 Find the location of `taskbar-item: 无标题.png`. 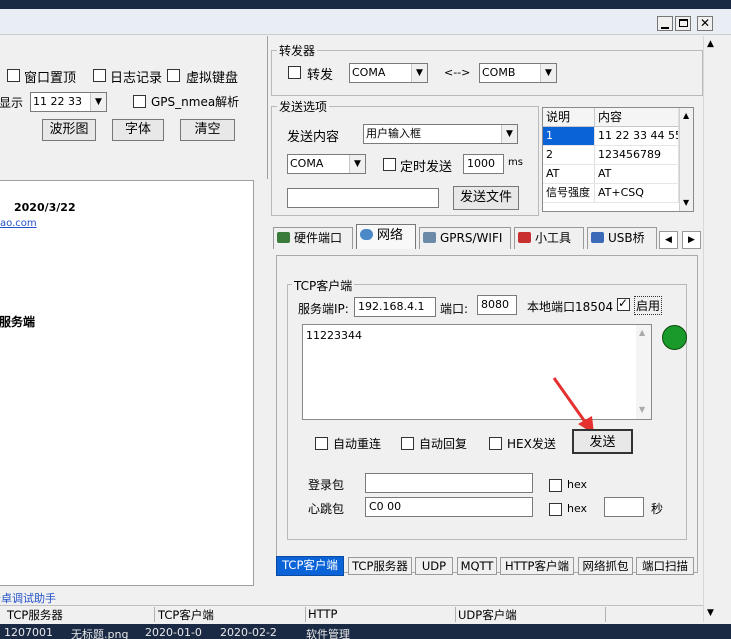

taskbar-item: 无标题.png is located at coordinates (99, 632).